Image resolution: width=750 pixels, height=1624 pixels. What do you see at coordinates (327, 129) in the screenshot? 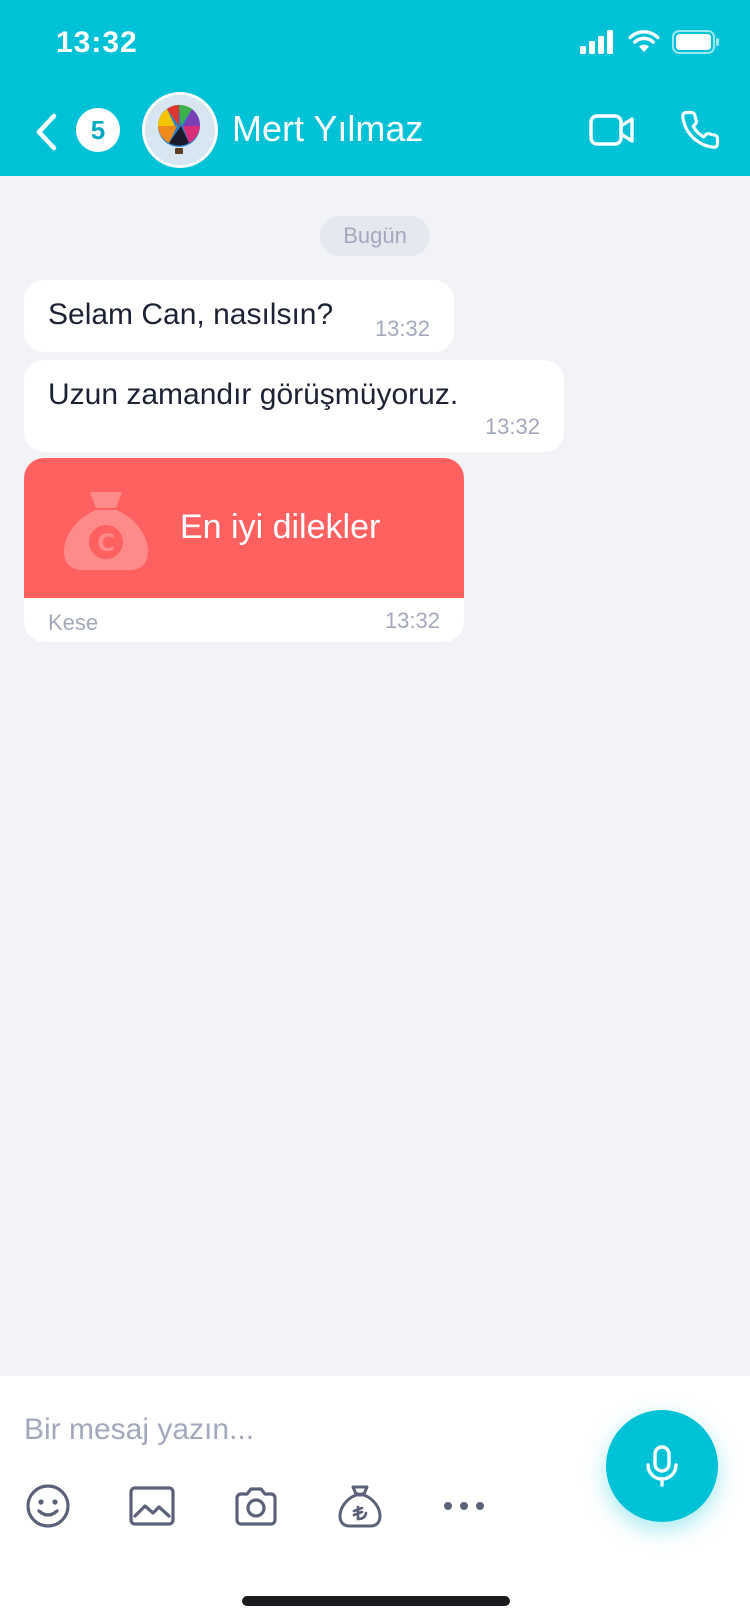
I see `contact-name: Mert Yılmaz` at bounding box center [327, 129].